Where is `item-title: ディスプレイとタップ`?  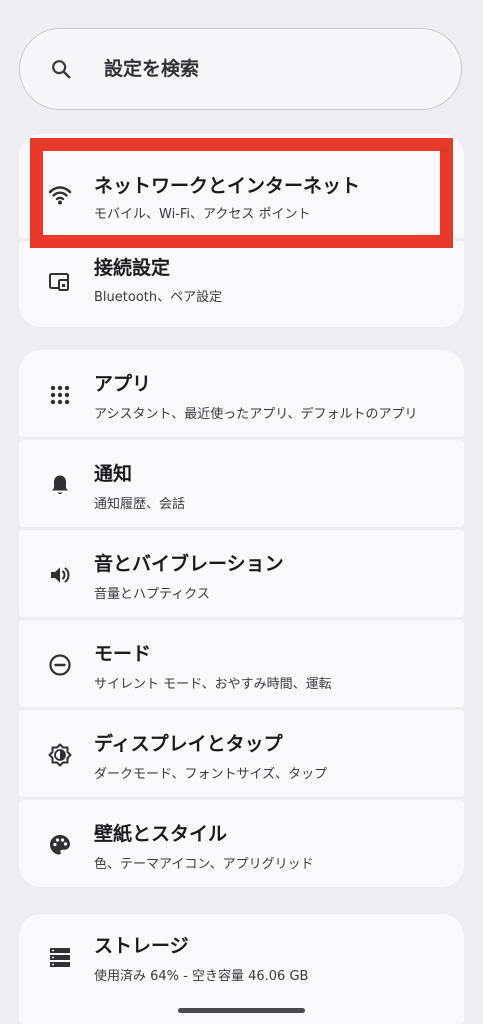 item-title: ディスプレイとタップ is located at coordinates (188, 744).